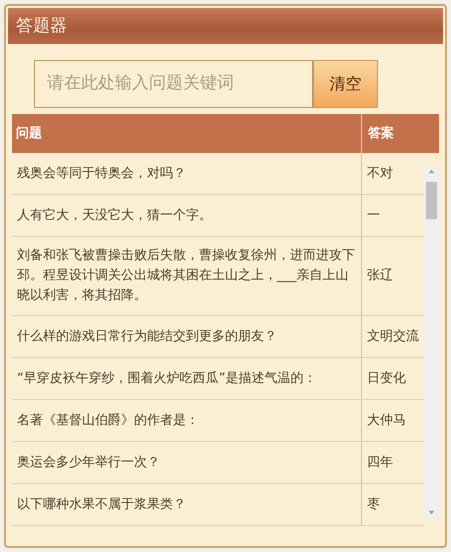 This screenshot has height=552, width=451. Describe the element at coordinates (88, 463) in the screenshot. I see `question-text: 奥运会多少年举行一次？` at that location.